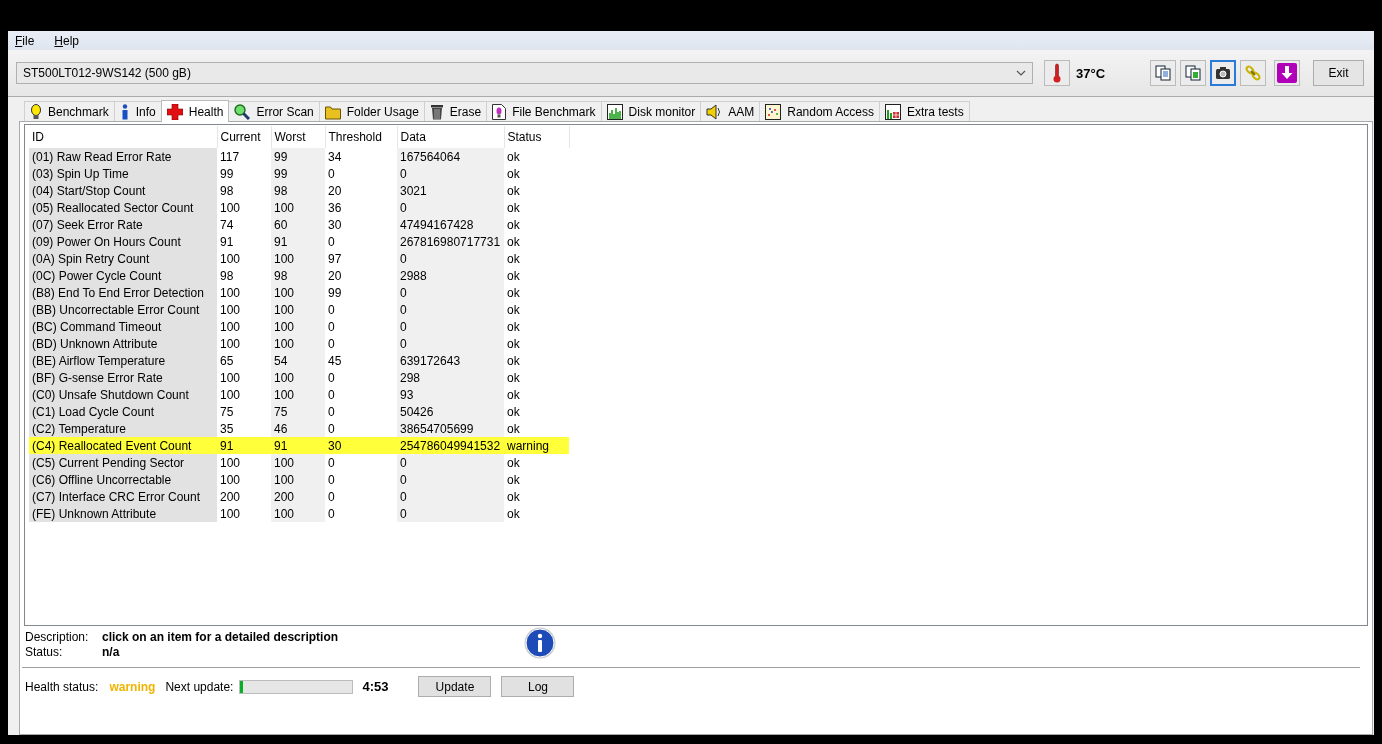 The height and width of the screenshot is (744, 1382). I want to click on tab: Folder Usage, so click(371, 111).